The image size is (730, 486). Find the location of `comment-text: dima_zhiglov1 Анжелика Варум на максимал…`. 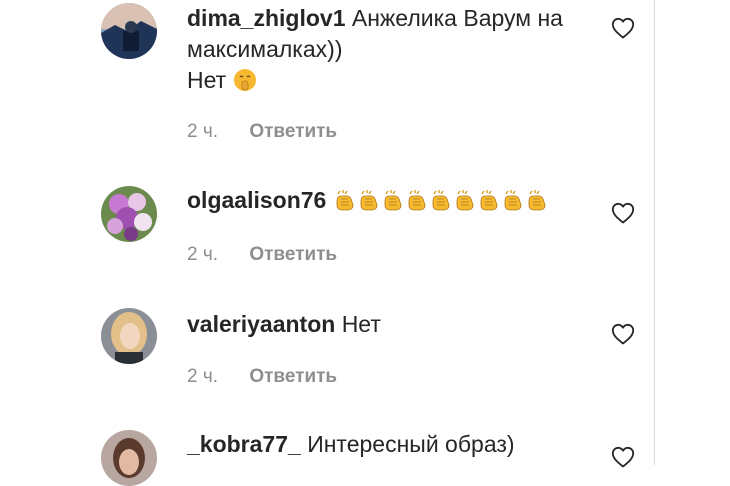

comment-text: dima_zhiglov1 Анжелика Варум на максимал… is located at coordinates (387, 49).